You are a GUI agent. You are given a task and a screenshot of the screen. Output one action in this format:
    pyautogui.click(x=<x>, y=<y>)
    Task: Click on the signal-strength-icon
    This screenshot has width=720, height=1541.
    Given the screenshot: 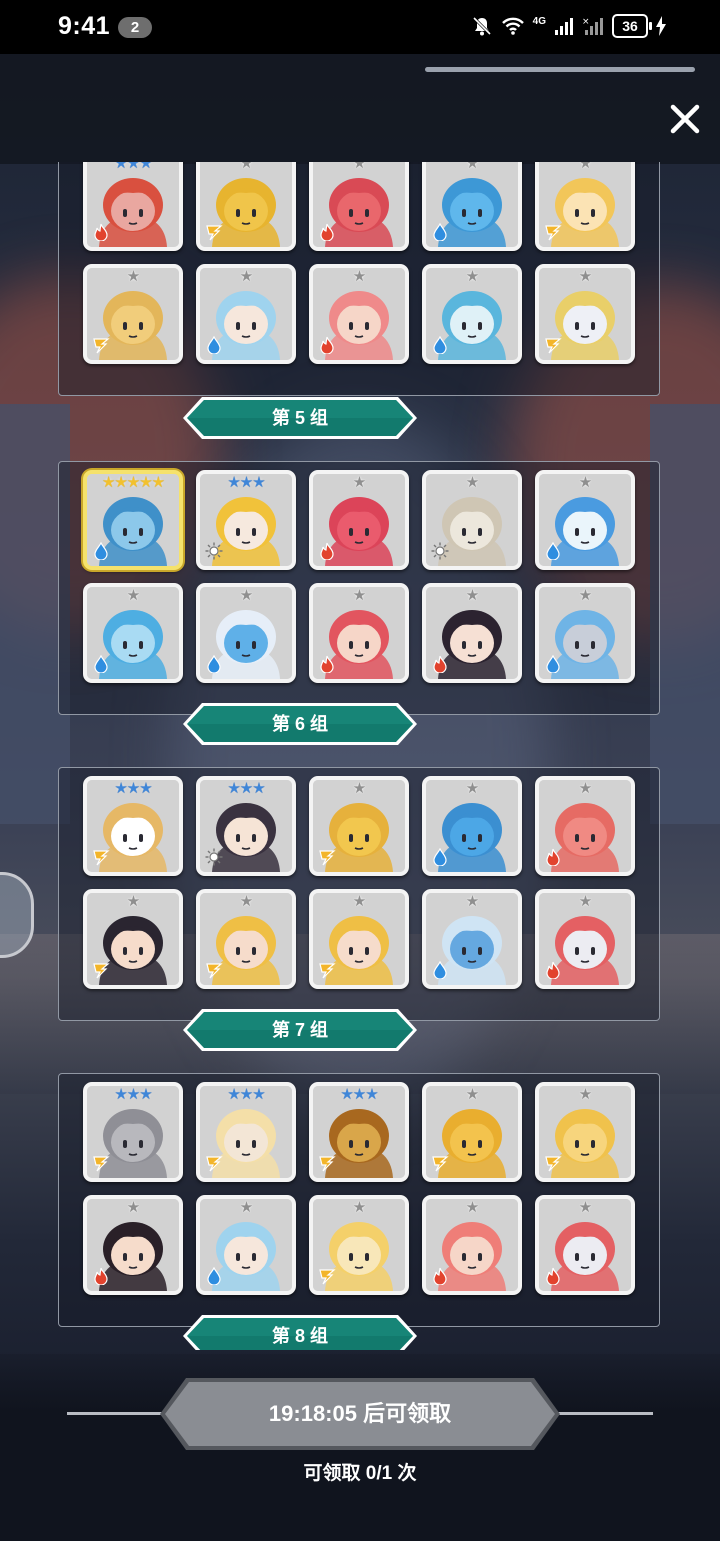 What is the action you would take?
    pyautogui.click(x=564, y=26)
    